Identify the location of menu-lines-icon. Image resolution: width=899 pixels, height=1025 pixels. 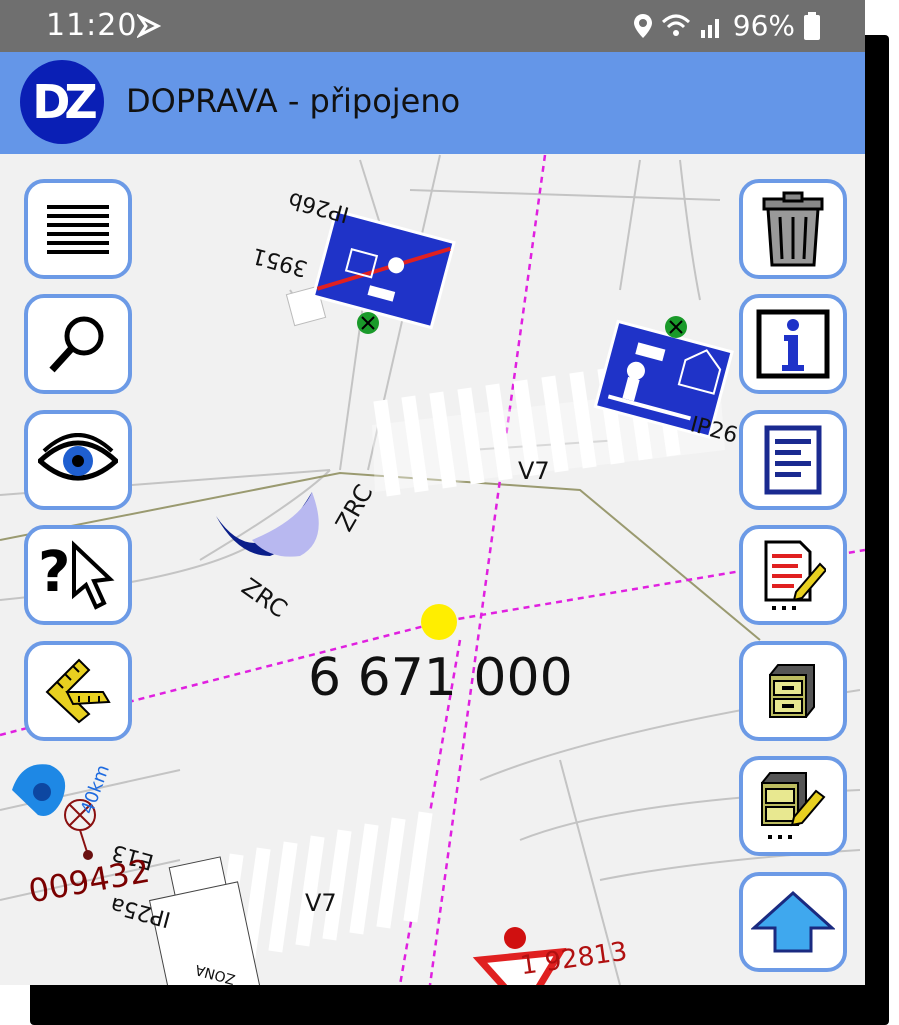
(78, 229).